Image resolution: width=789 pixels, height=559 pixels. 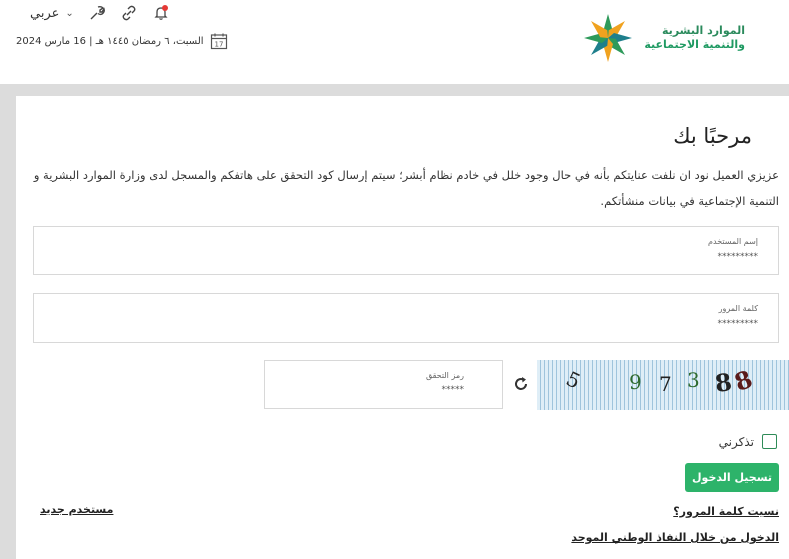 What do you see at coordinates (573, 380) in the screenshot?
I see `captcha-char: 5` at bounding box center [573, 380].